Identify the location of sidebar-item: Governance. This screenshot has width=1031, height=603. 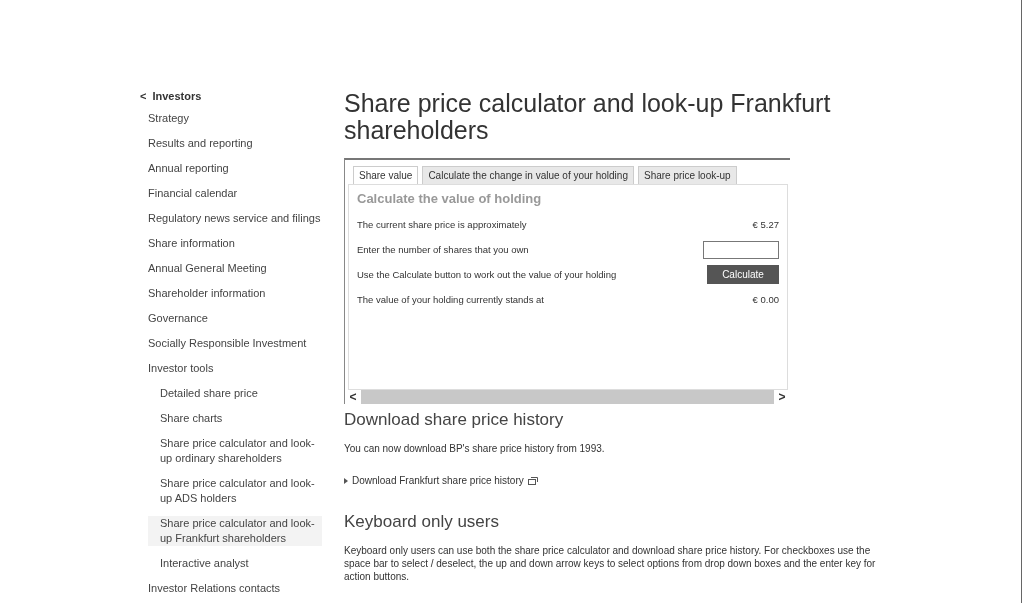
(239, 318).